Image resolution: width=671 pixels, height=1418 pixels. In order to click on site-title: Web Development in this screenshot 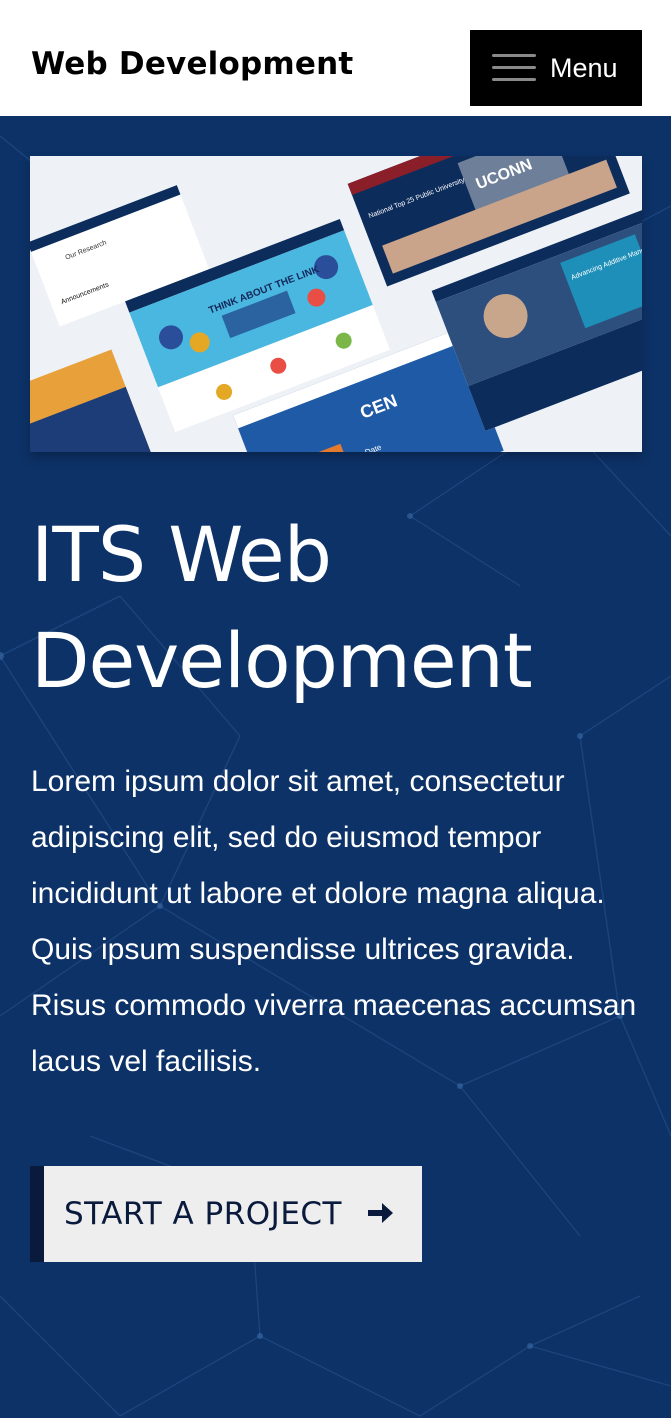, I will do `click(192, 64)`.